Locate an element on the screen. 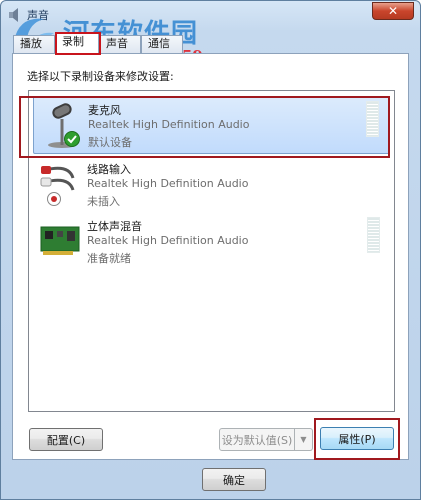  properties-button: 属性(P) is located at coordinates (357, 438).